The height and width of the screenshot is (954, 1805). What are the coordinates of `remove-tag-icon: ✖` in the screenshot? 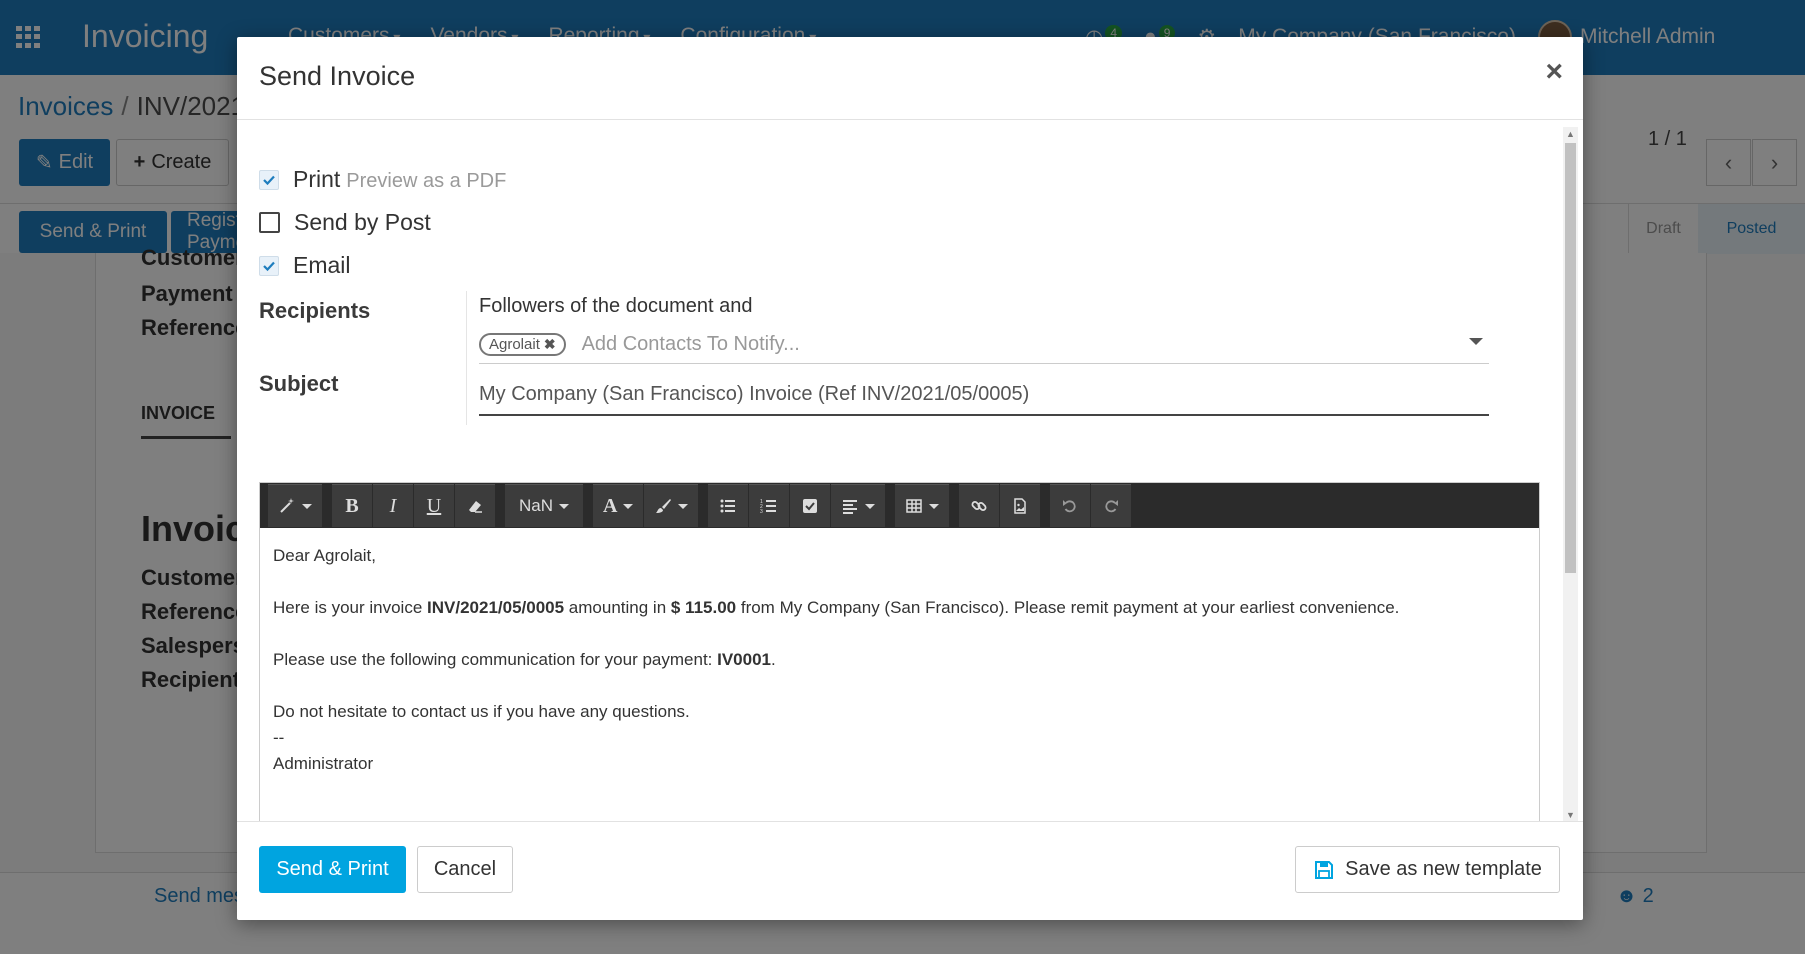 It's located at (550, 344).